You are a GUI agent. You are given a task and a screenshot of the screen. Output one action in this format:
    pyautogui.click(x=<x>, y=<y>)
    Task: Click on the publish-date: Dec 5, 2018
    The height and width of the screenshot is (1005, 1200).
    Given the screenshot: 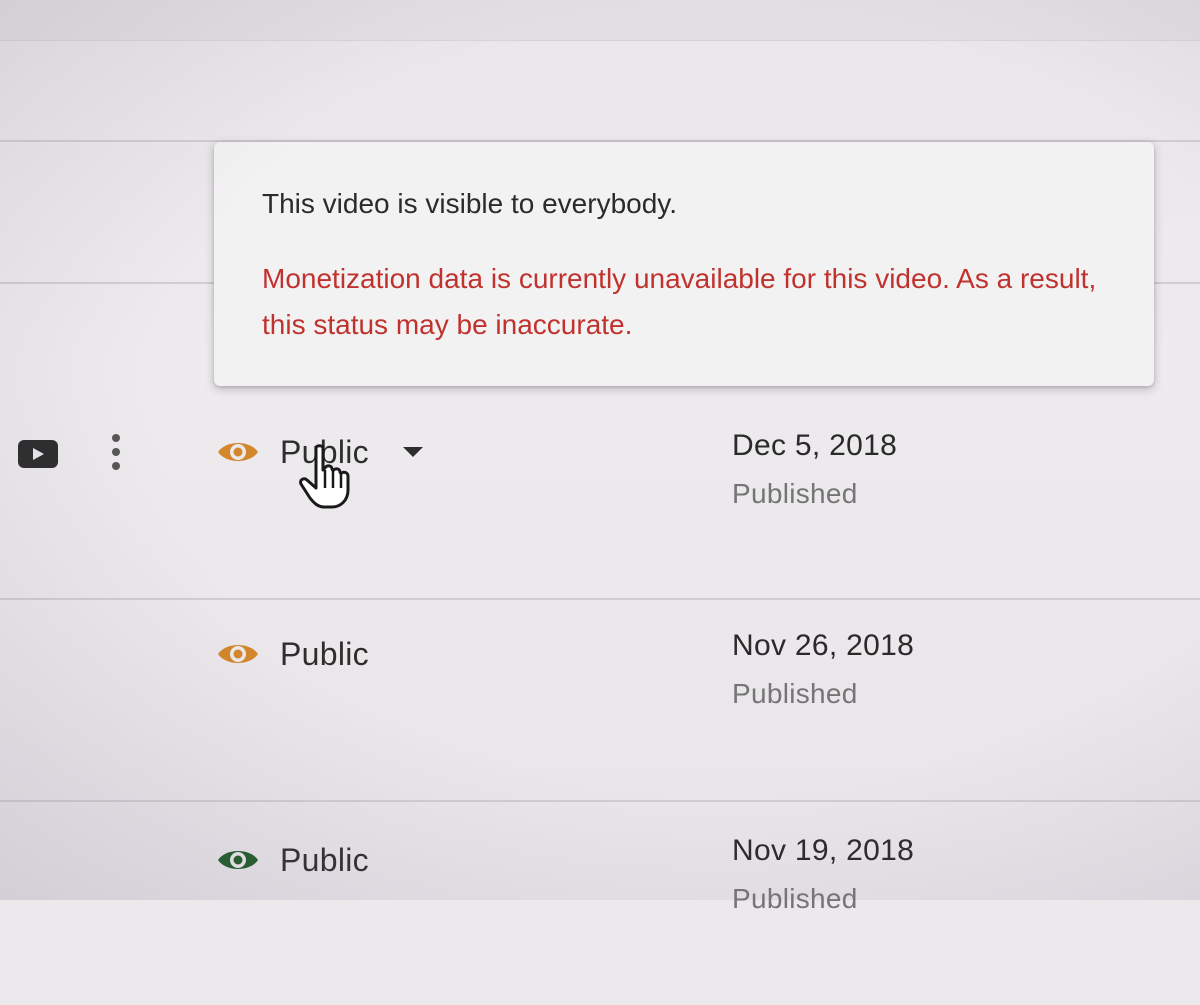 What is the action you would take?
    pyautogui.click(x=815, y=445)
    